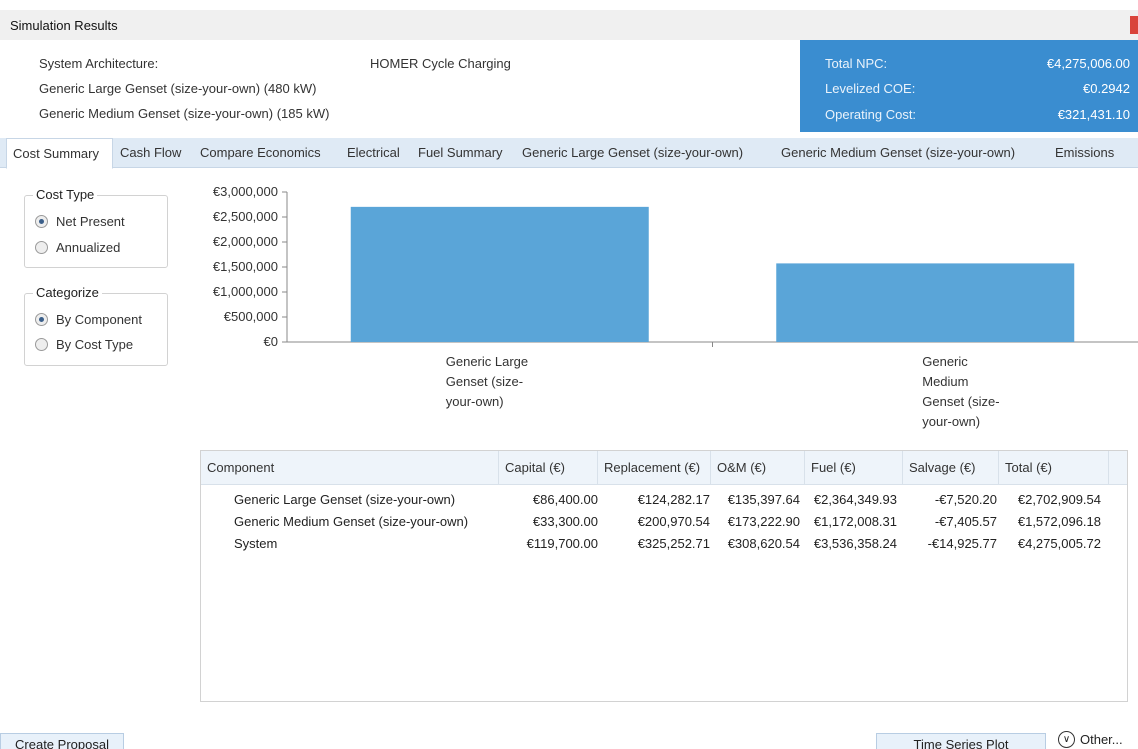 This screenshot has width=1138, height=749. I want to click on tab-emissions: Emissions, so click(1084, 153).